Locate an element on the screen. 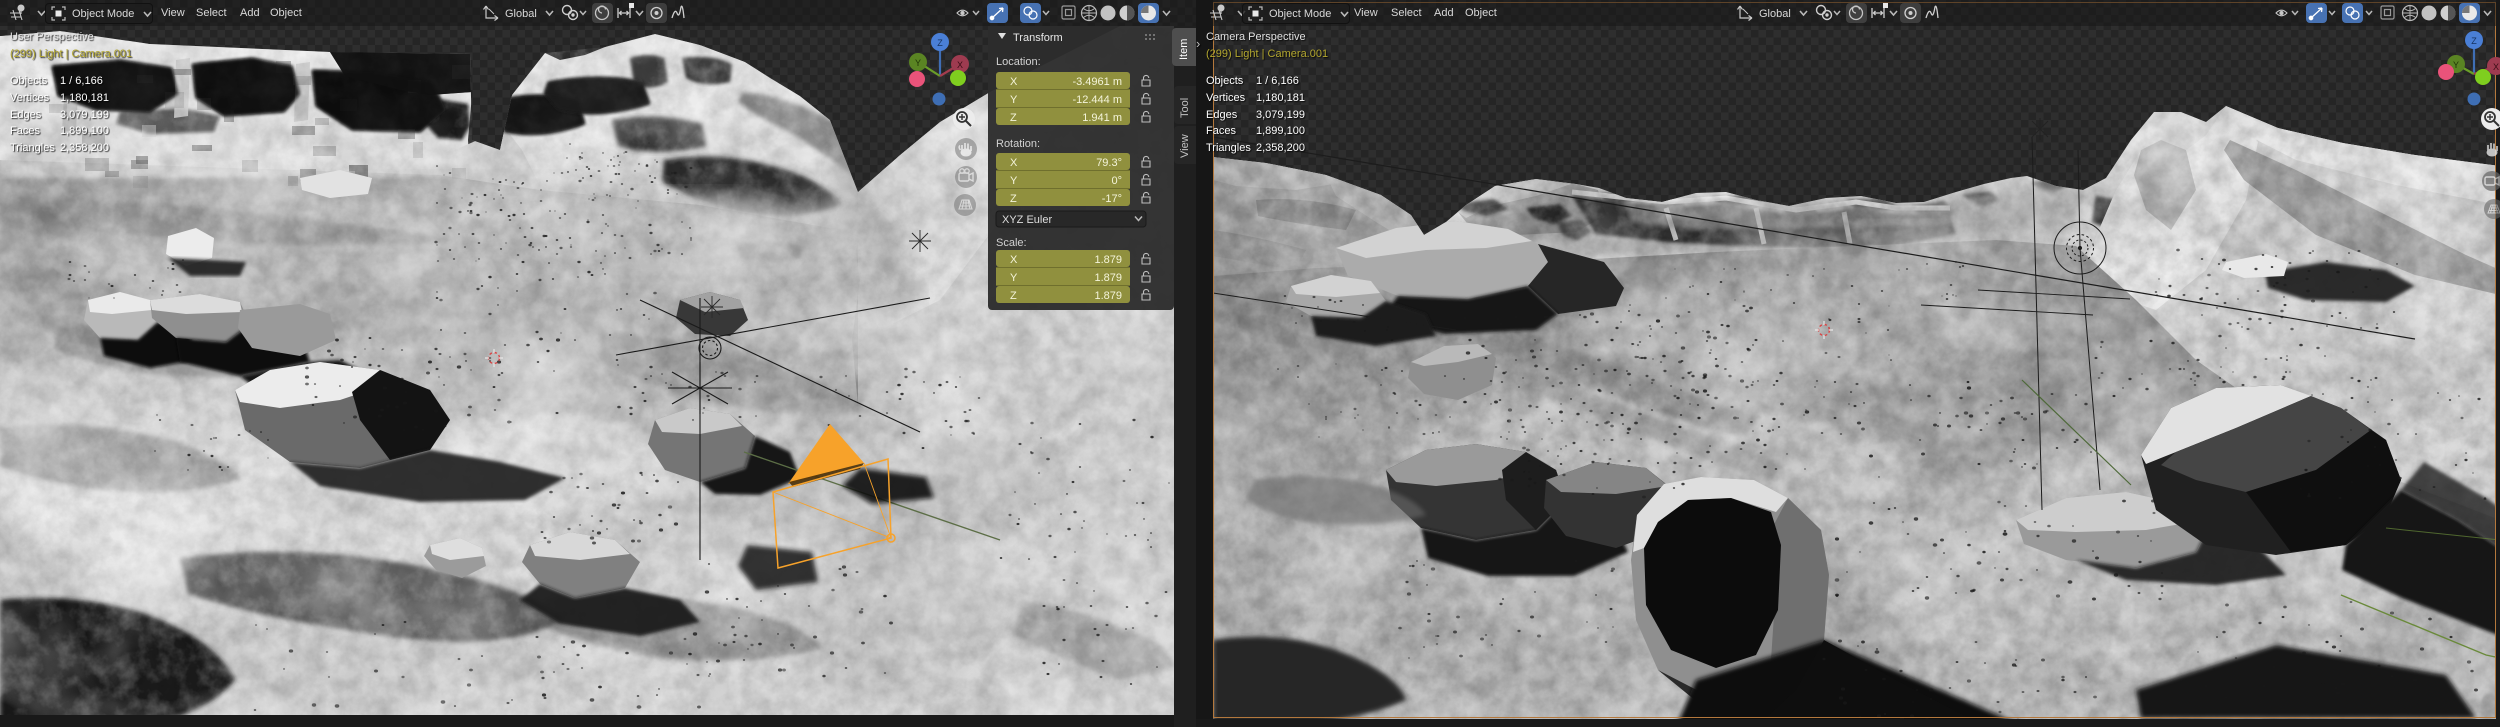 The height and width of the screenshot is (727, 2500). svg-text: 79.3° is located at coordinates (1109, 163).